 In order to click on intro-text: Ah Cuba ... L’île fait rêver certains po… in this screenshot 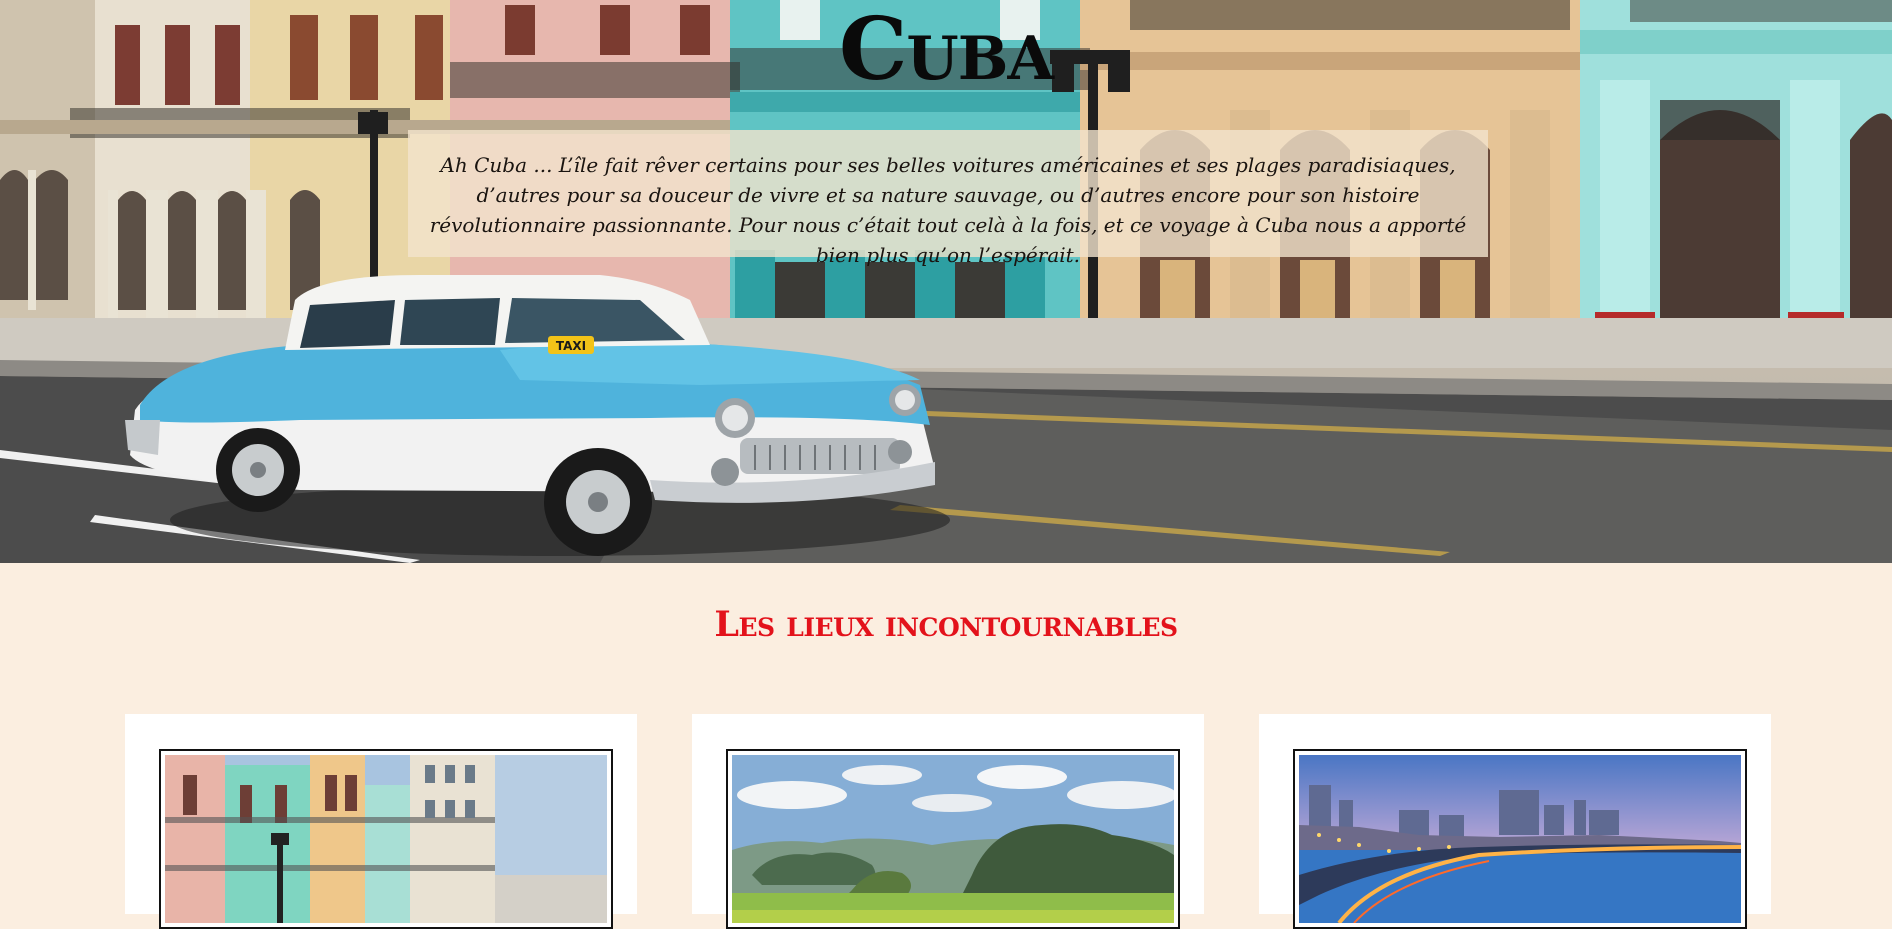, I will do `click(948, 210)`.